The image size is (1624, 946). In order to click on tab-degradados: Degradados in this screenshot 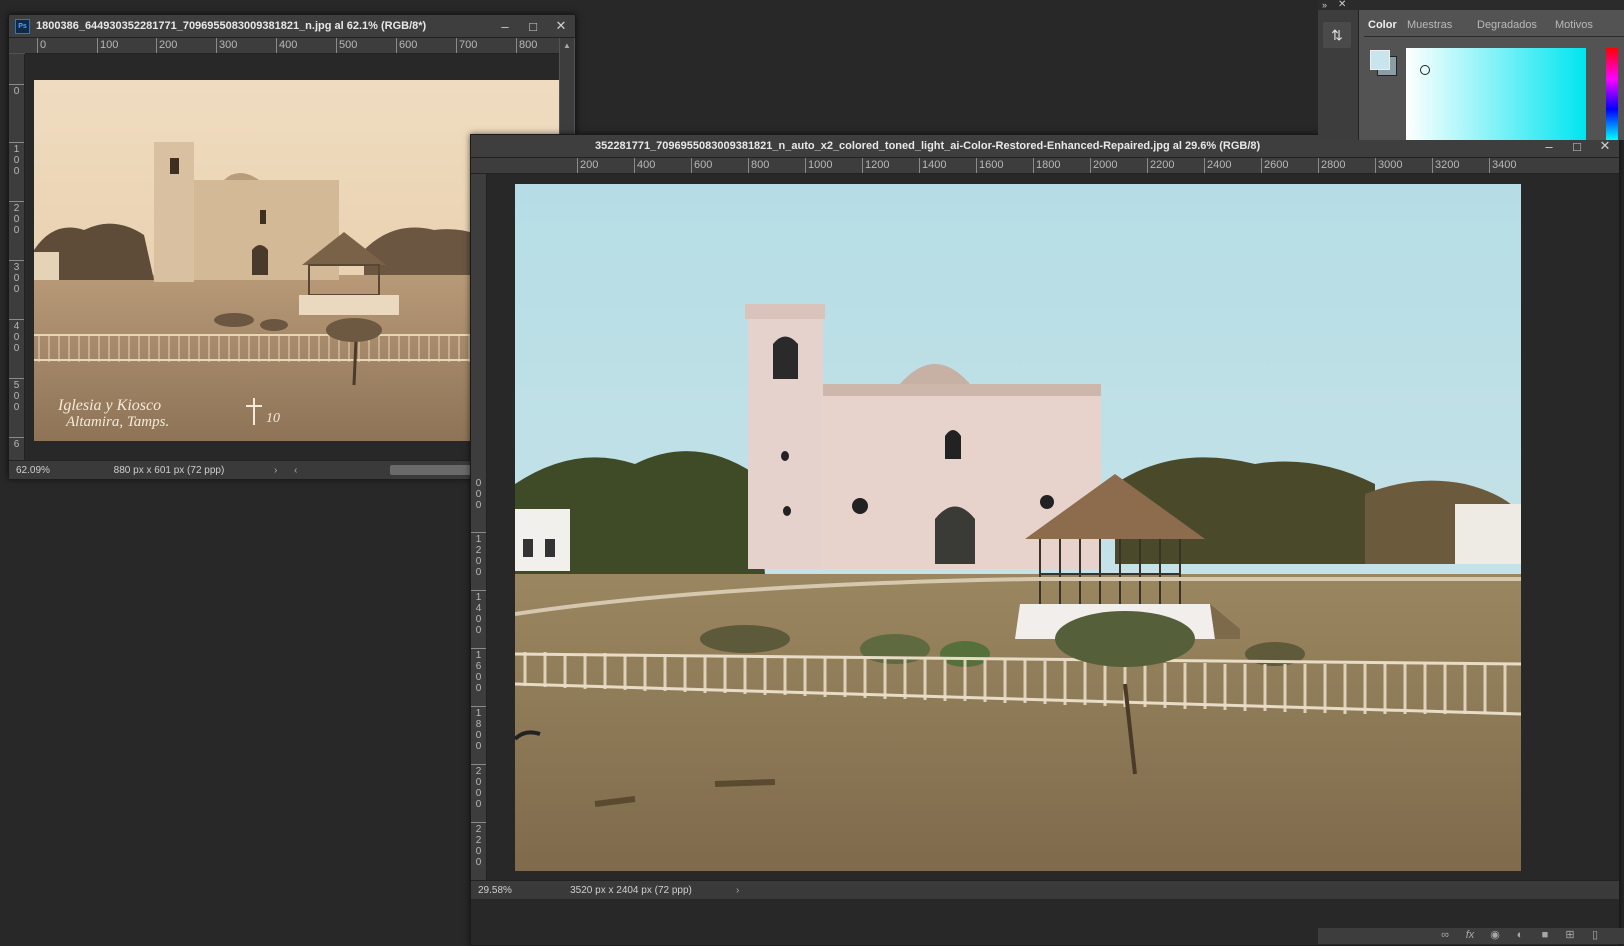, I will do `click(1507, 25)`.